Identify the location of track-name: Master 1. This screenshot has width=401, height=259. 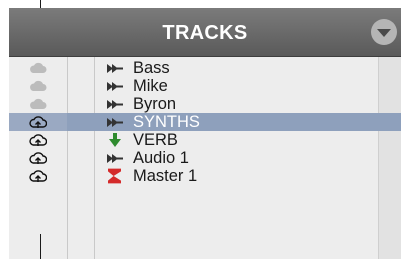
(165, 176).